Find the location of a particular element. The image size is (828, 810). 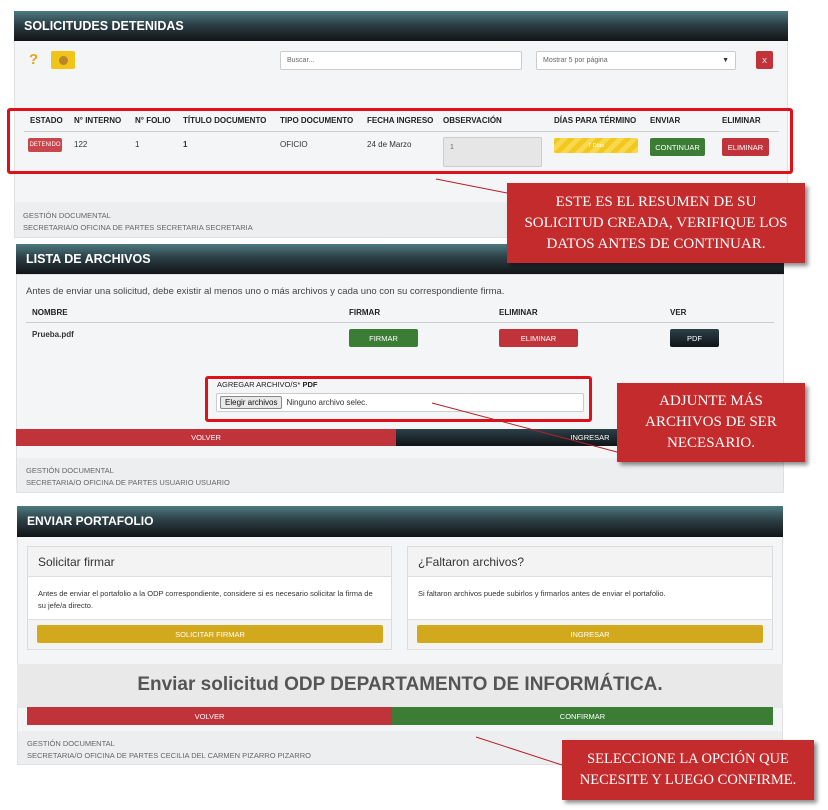

back-button-portfolio: VOLVER is located at coordinates (209, 716).